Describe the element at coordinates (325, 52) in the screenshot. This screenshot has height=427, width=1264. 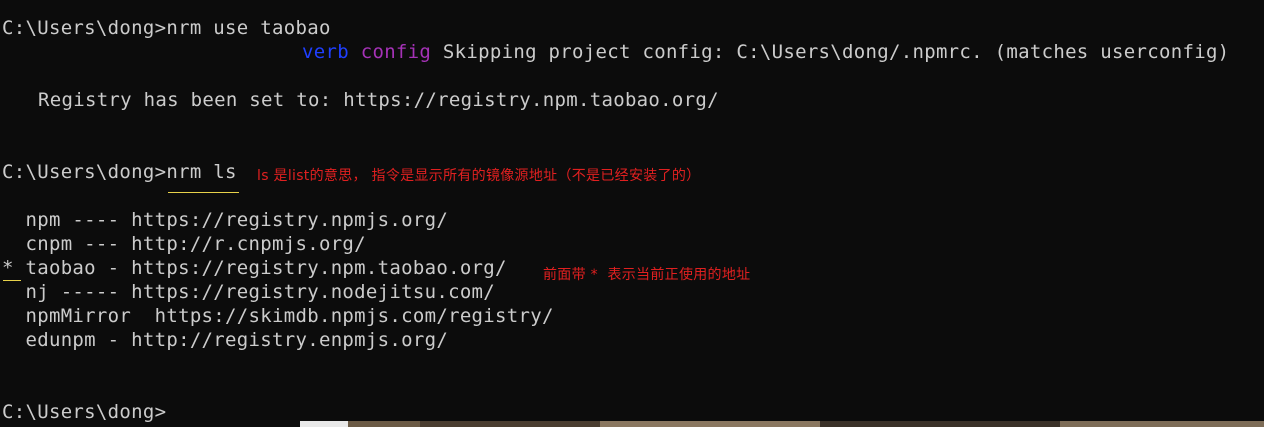
I see `verb-tag: verb` at that location.